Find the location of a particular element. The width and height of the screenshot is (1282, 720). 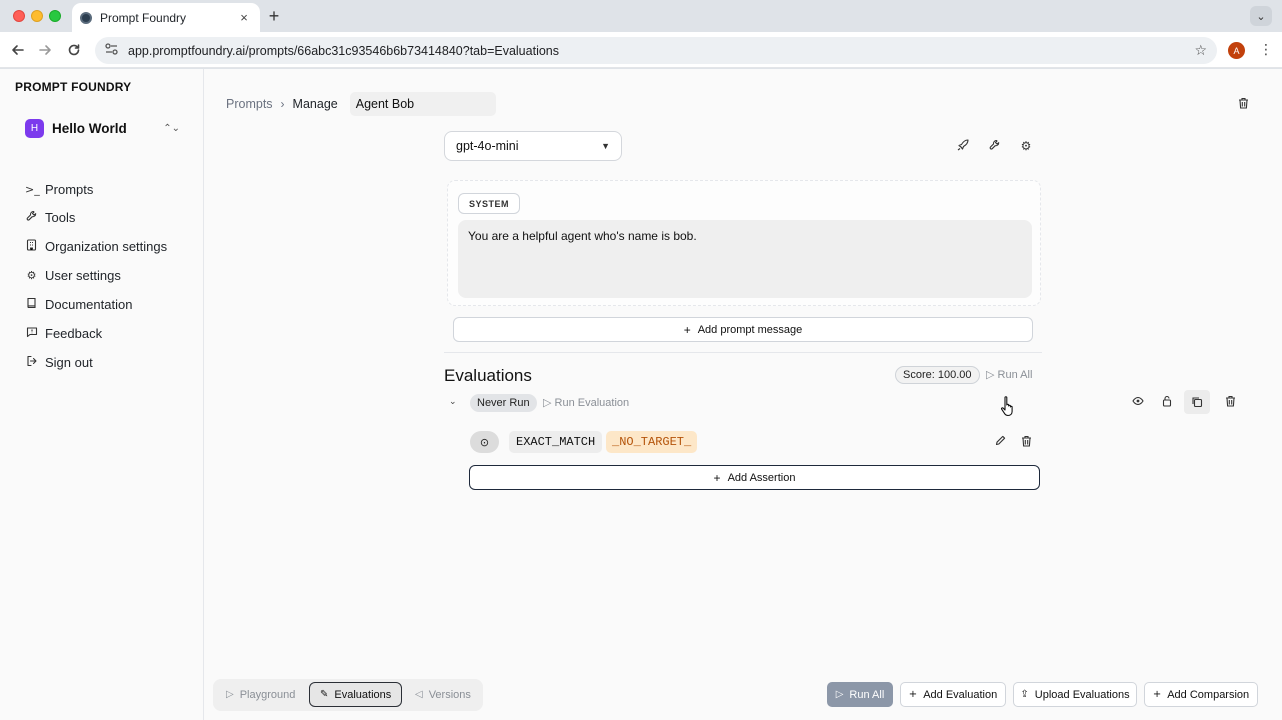

tab-versions: ◁ Versions is located at coordinates (443, 694).